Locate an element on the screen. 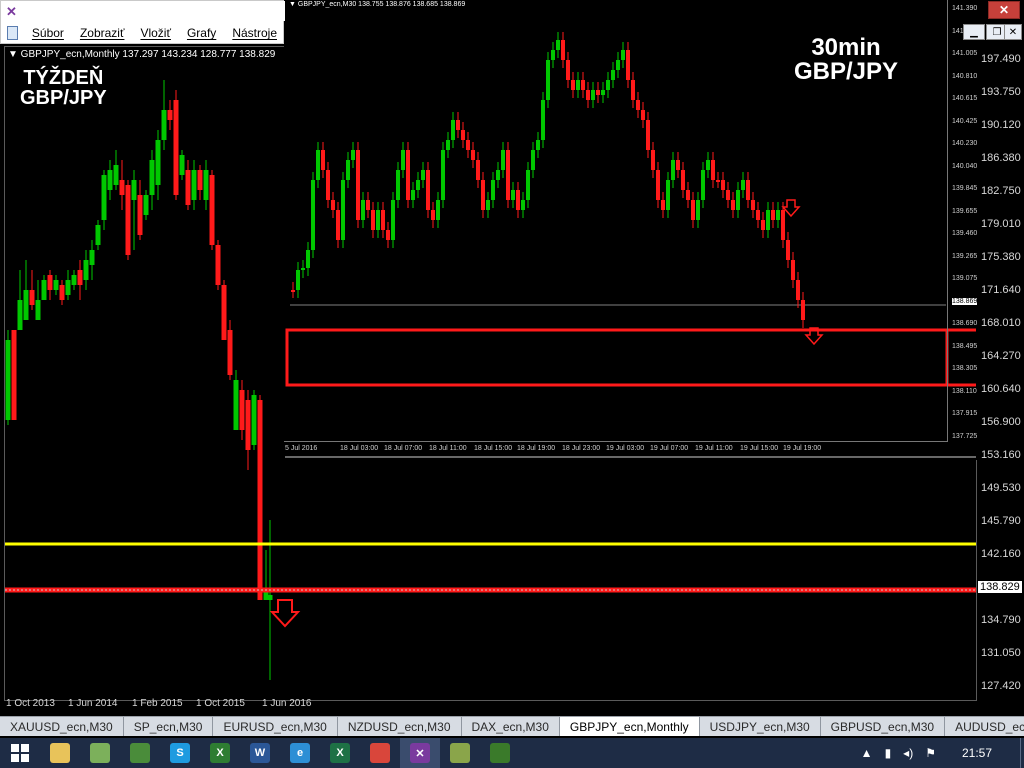 The height and width of the screenshot is (768, 1024). taskbar-app: S is located at coordinates (180, 753).